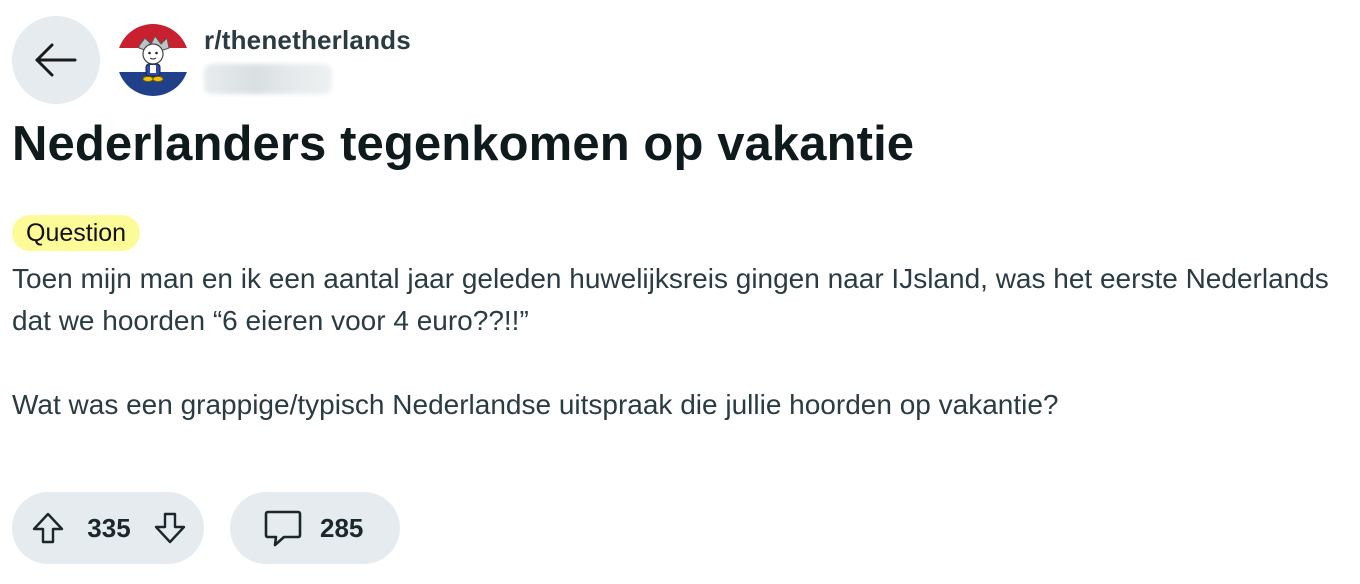 The height and width of the screenshot is (584, 1360). I want to click on subreddit-avatar-icon, so click(153, 60).